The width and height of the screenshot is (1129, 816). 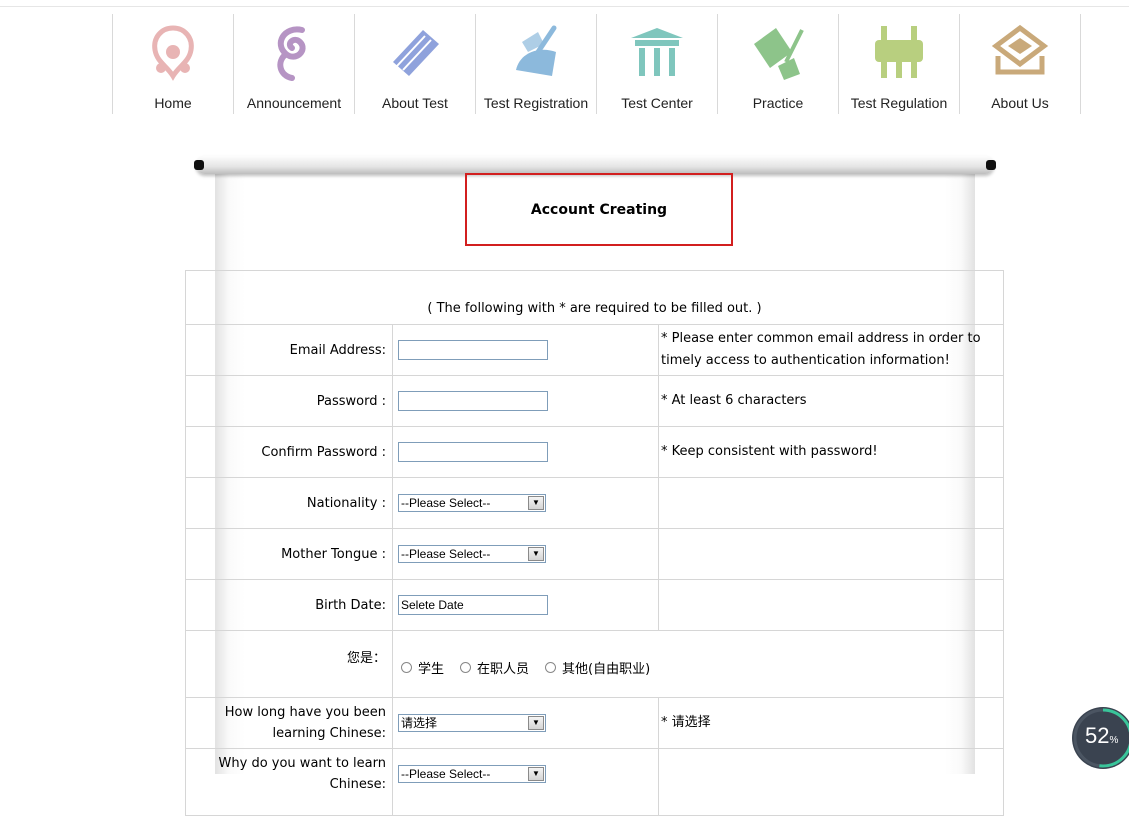 What do you see at coordinates (446, 554) in the screenshot?
I see `mother-tongue-value: --Please Select--` at bounding box center [446, 554].